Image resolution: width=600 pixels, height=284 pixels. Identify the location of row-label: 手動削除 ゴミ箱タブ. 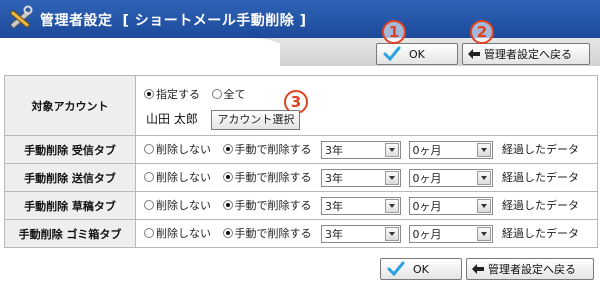
(70, 233).